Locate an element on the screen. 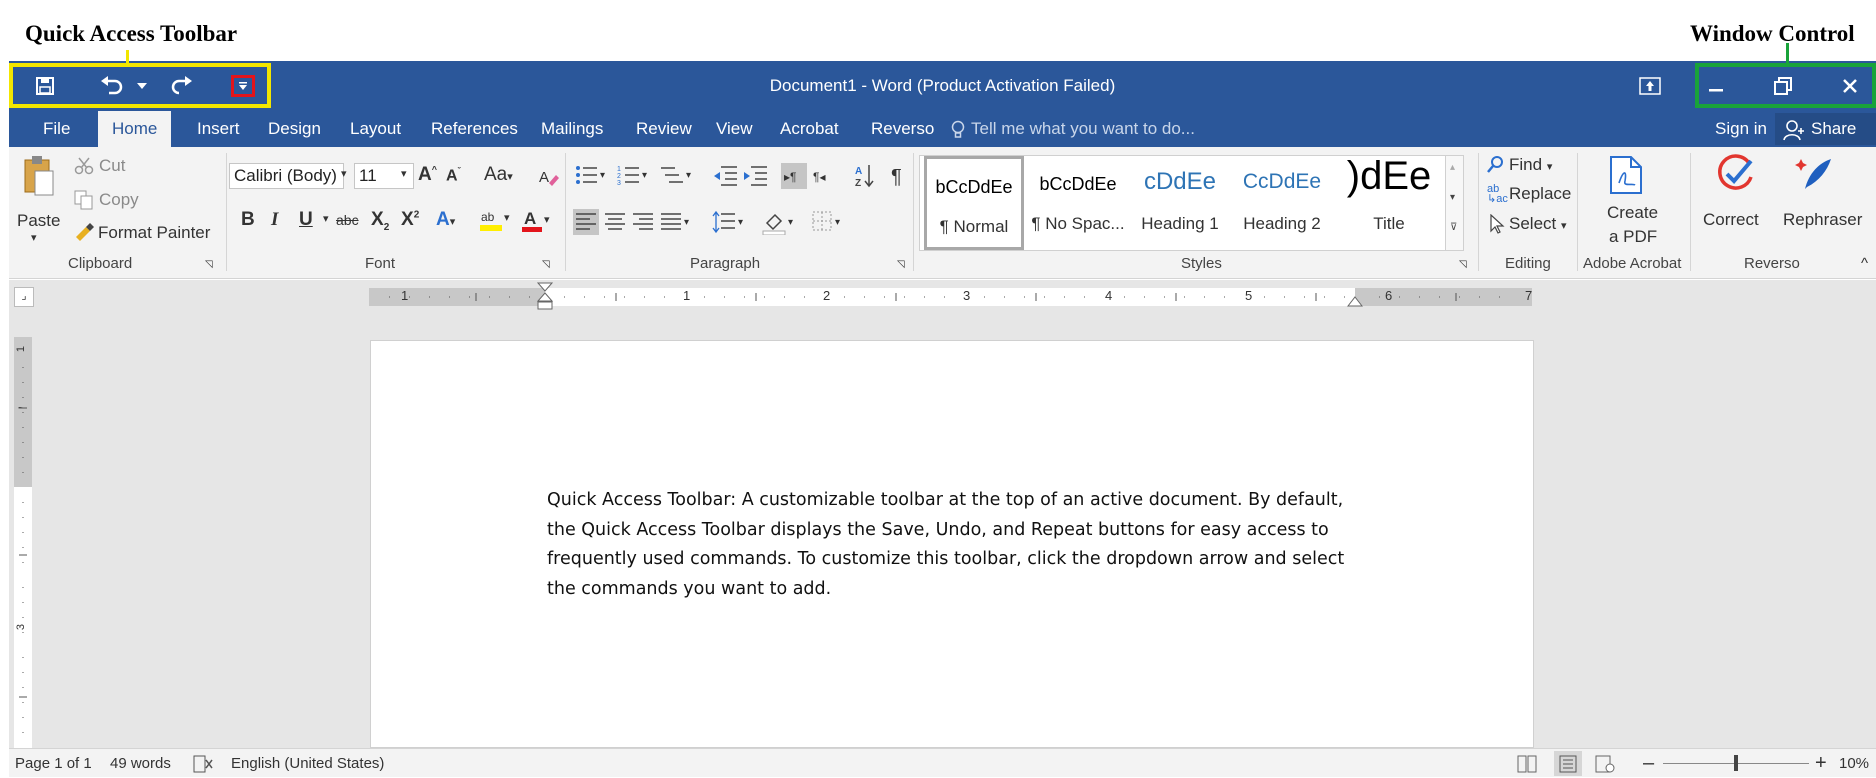 The width and height of the screenshot is (1876, 778). font-name-box: Calibri (Body) is located at coordinates (286, 176).